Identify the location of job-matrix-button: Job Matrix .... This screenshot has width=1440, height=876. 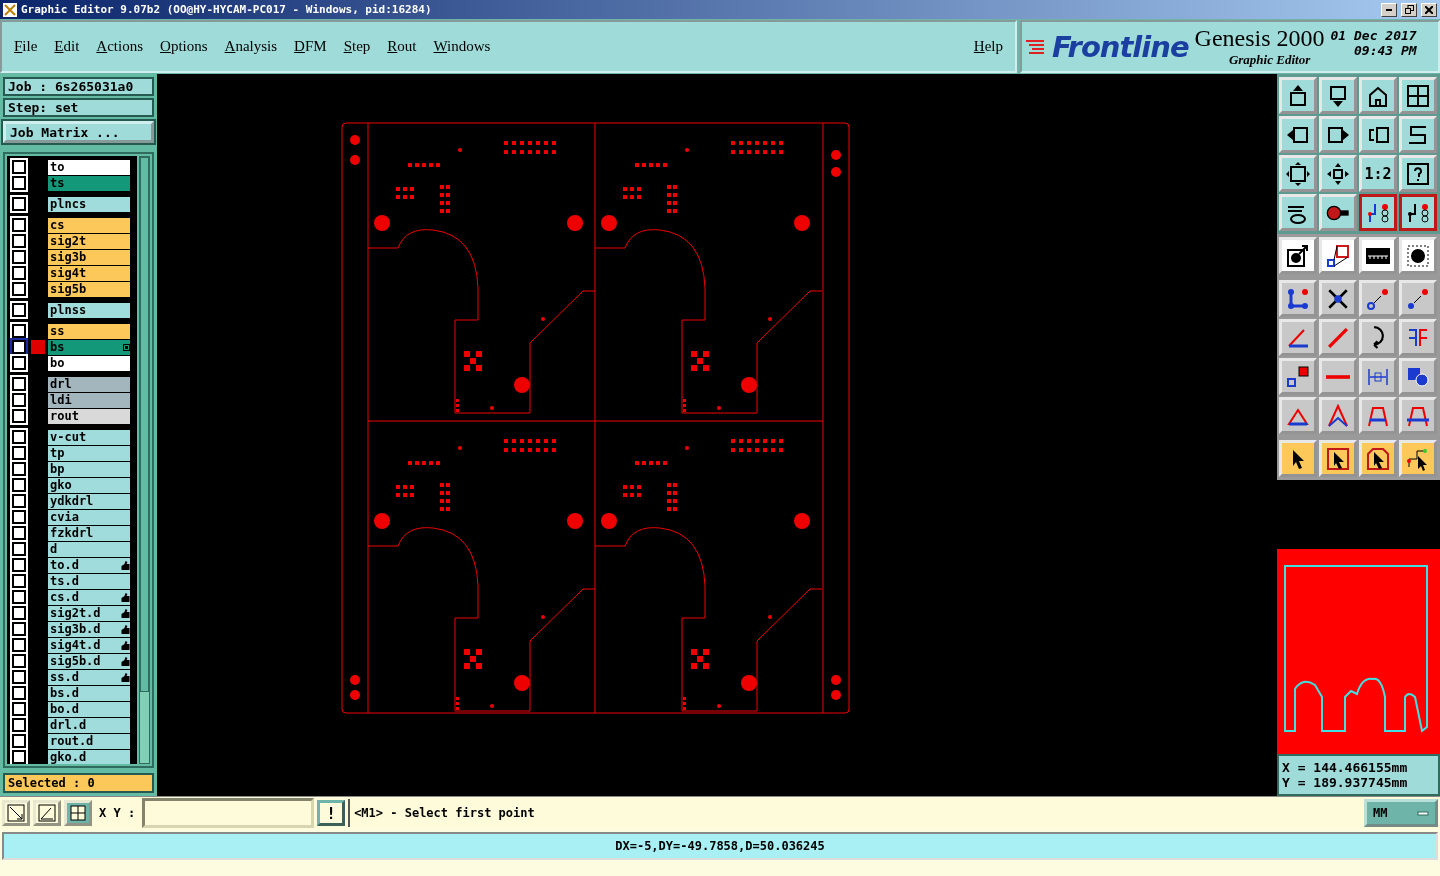
(78, 132).